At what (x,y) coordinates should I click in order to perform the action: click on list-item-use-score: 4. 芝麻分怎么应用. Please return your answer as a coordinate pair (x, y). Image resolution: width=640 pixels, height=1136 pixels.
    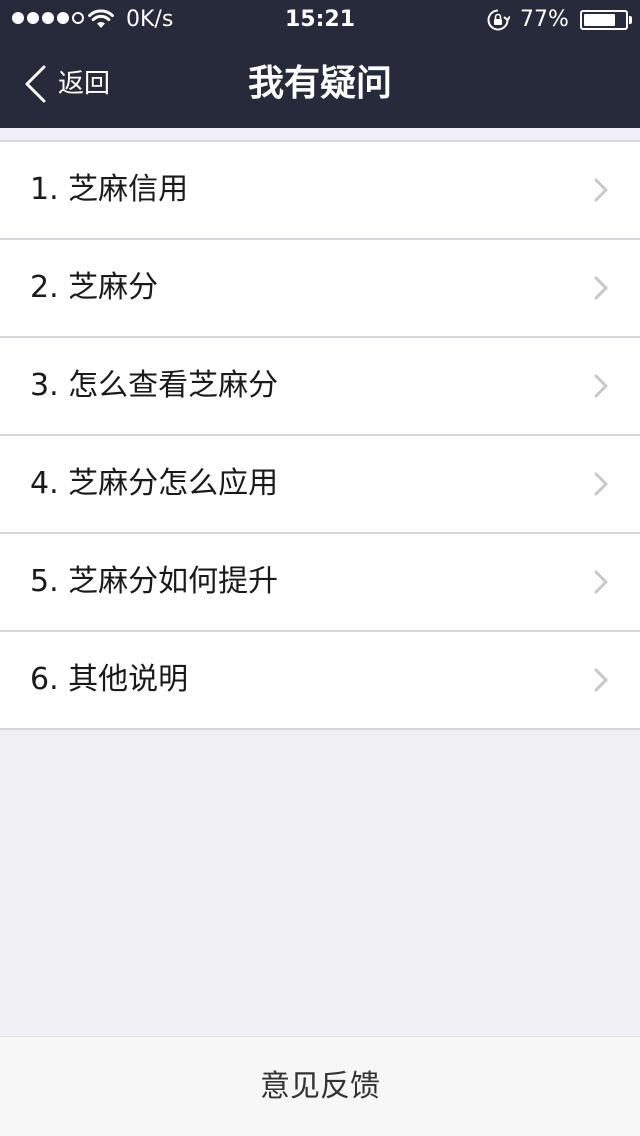
    Looking at the image, I should click on (320, 485).